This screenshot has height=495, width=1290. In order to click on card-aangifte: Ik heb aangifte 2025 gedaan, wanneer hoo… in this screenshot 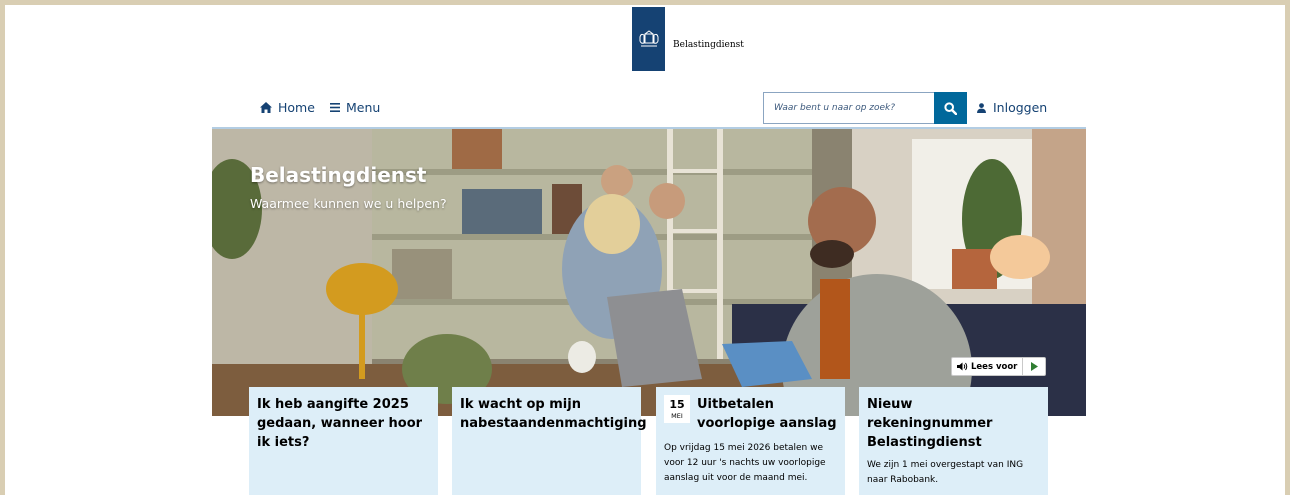, I will do `click(343, 441)`.